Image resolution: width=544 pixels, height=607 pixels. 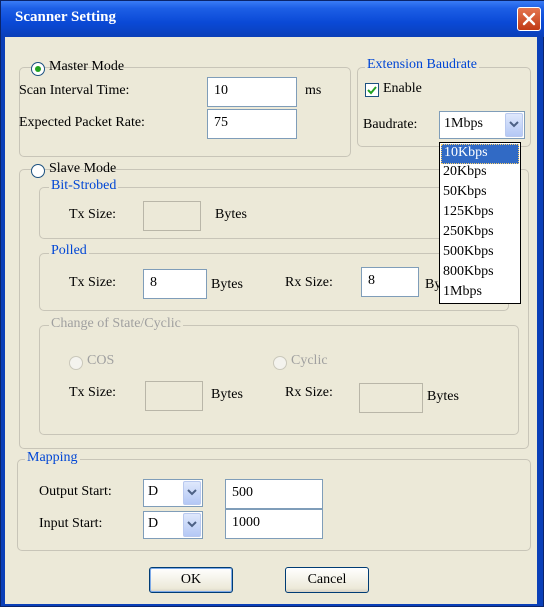 What do you see at coordinates (93, 214) in the screenshot?
I see `bitstrobed-tx-label: Tx Size:` at bounding box center [93, 214].